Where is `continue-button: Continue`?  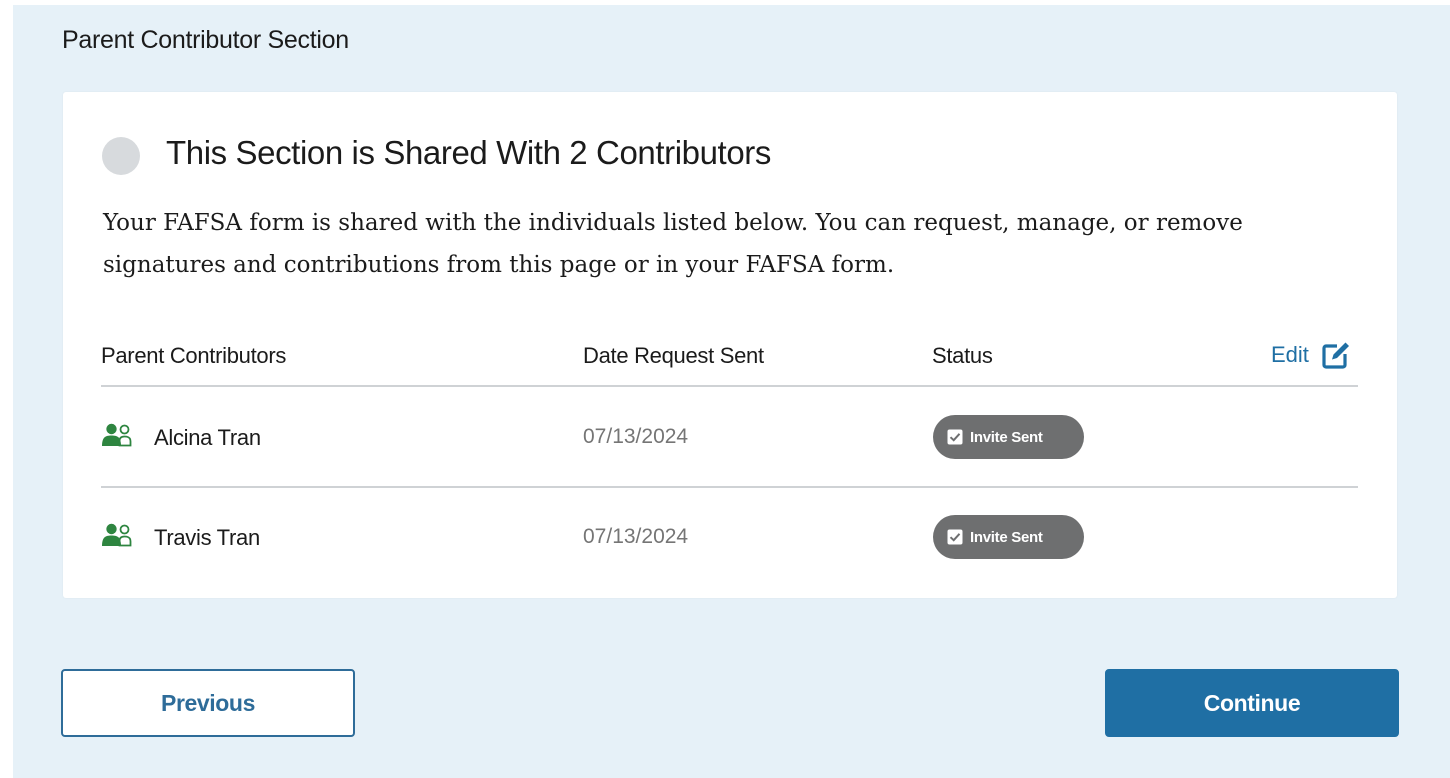 continue-button: Continue is located at coordinates (1252, 703).